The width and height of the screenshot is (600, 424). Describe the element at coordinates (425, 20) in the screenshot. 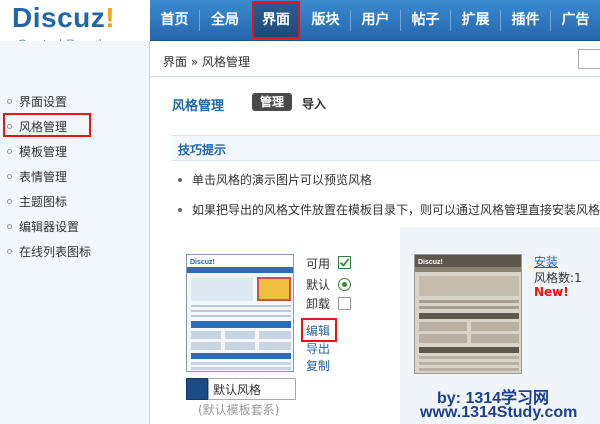

I see `nav-posts: 帖子` at that location.